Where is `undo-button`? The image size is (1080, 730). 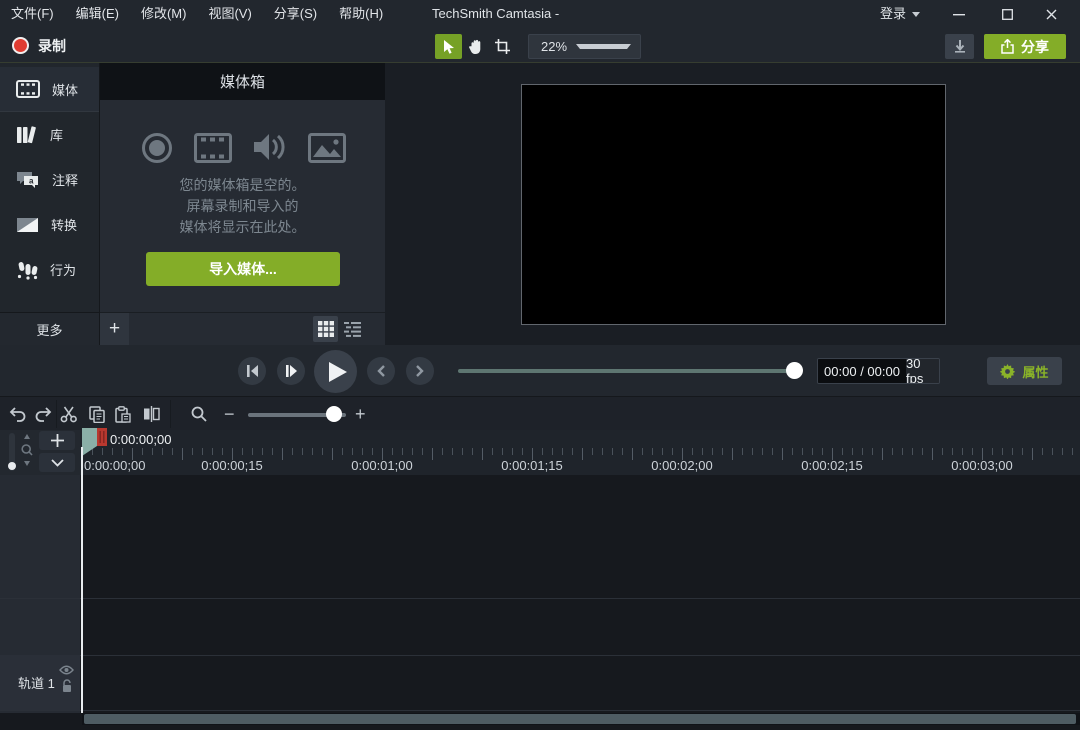
undo-button is located at coordinates (17, 414).